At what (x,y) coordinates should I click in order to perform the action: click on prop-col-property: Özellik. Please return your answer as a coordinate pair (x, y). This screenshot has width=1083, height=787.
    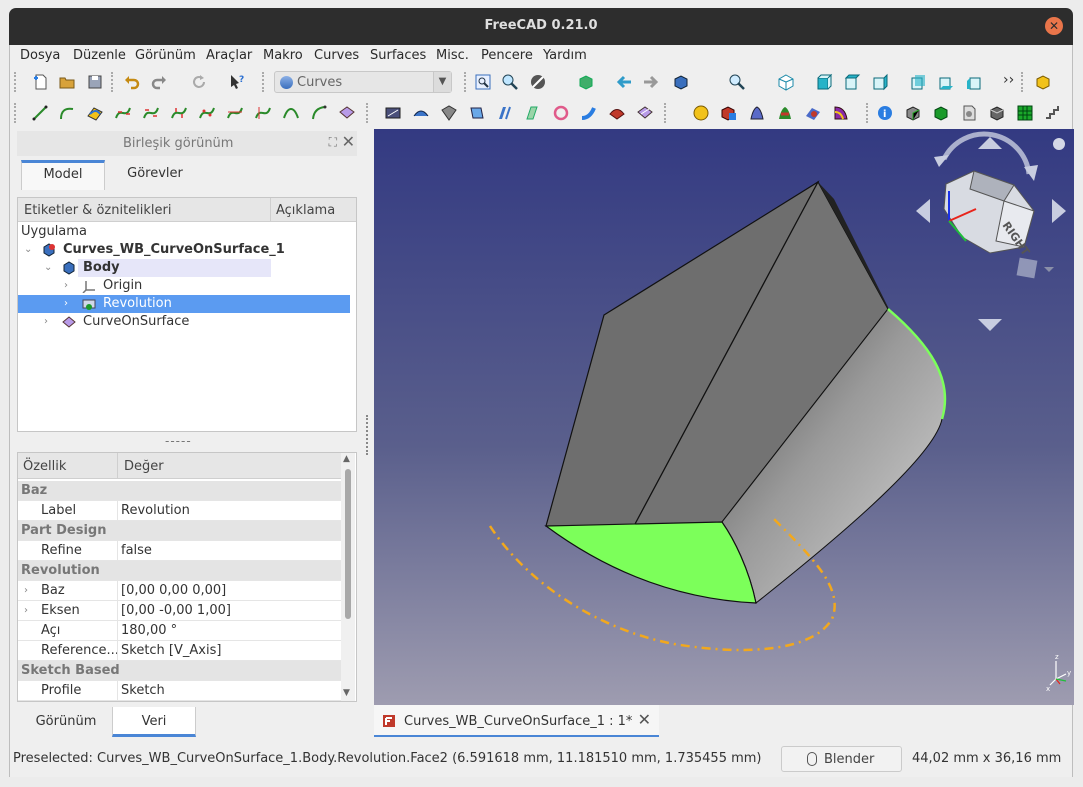
    Looking at the image, I should click on (44, 466).